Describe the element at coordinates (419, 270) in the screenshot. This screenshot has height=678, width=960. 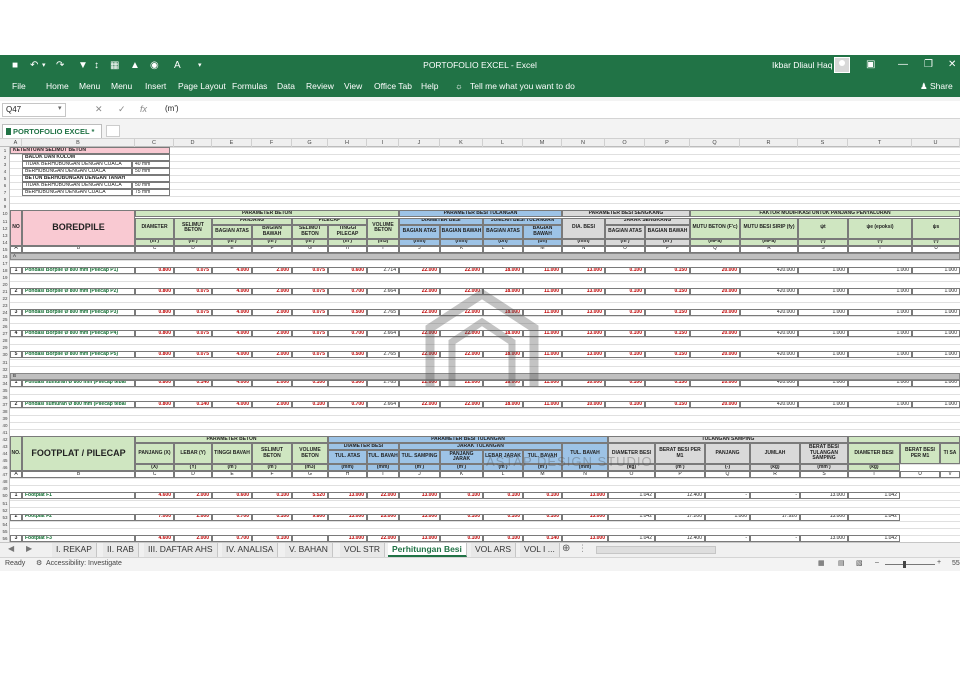
I see `bore-row-value: 22.000` at that location.